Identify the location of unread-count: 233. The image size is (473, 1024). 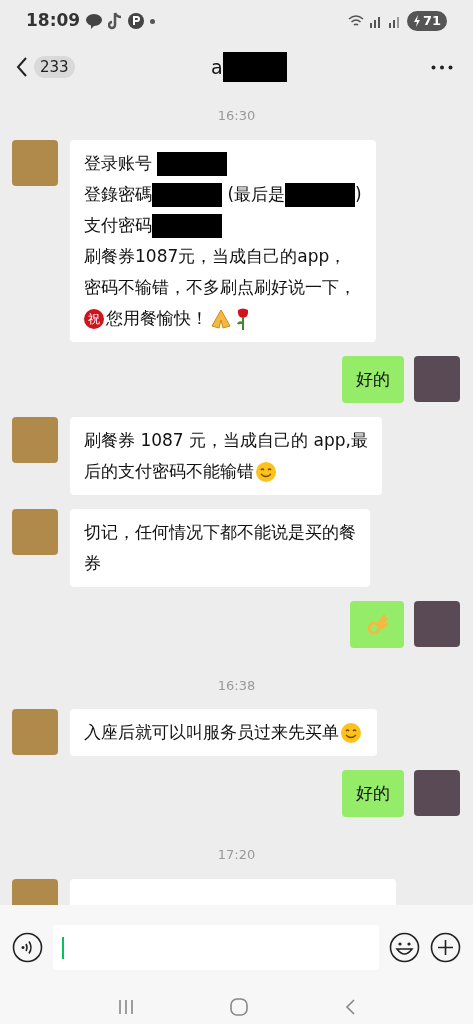
(54, 67).